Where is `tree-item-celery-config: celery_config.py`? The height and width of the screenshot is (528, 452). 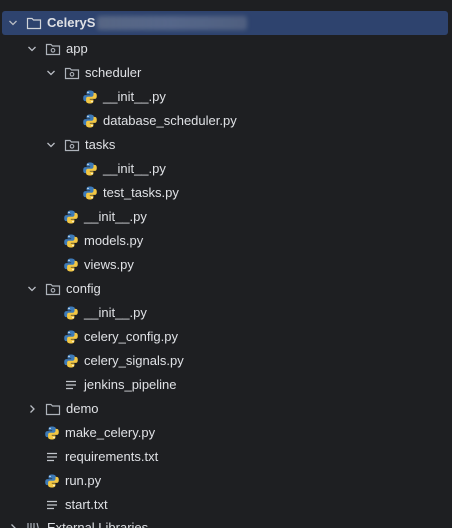
tree-item-celery-config: celery_config.py is located at coordinates (225, 337).